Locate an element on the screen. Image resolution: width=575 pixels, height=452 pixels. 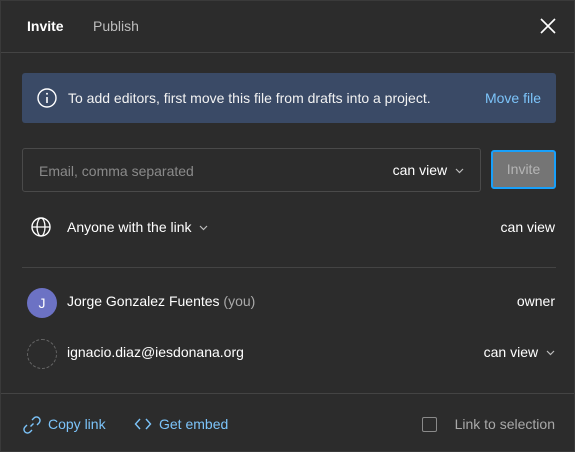
divider is located at coordinates (289, 267).